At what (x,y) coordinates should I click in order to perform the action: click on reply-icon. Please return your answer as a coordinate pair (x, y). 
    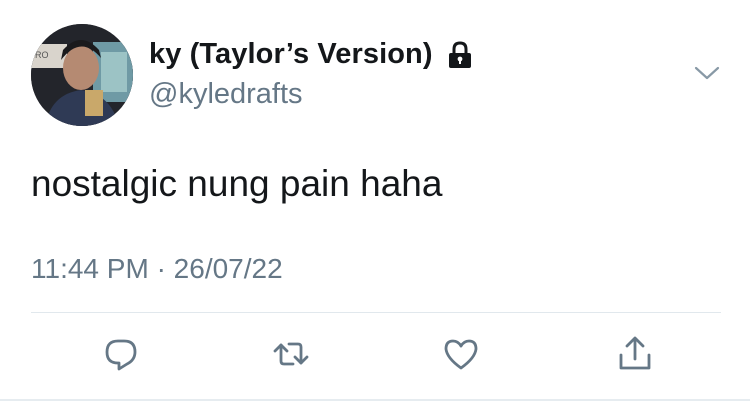
    Looking at the image, I should click on (121, 355).